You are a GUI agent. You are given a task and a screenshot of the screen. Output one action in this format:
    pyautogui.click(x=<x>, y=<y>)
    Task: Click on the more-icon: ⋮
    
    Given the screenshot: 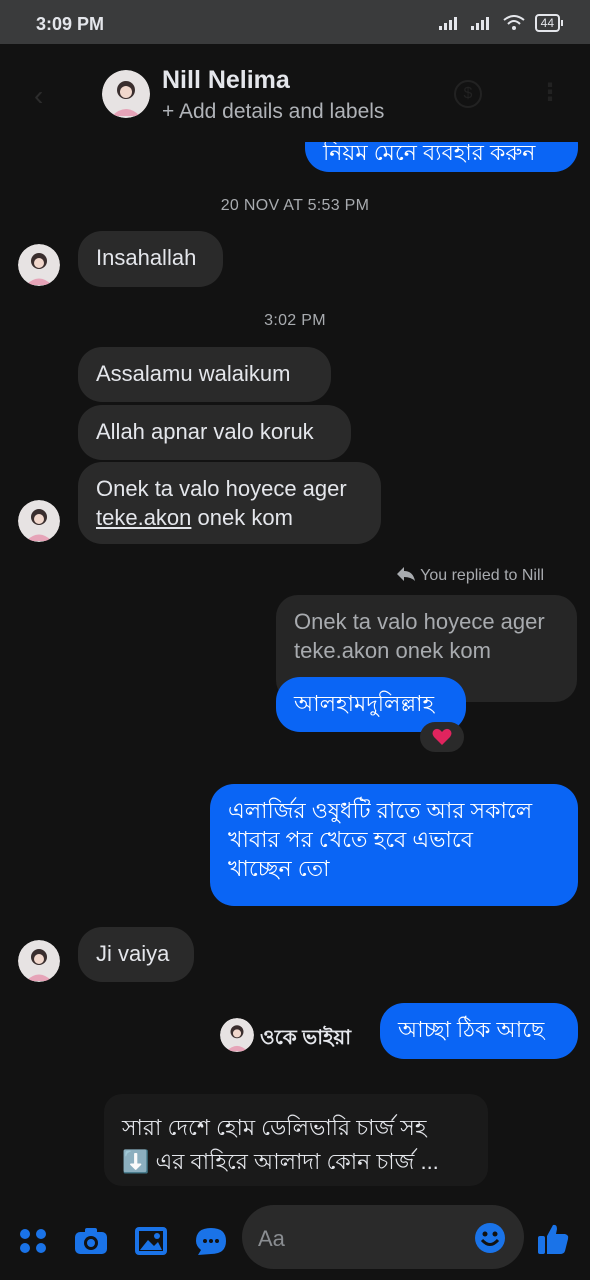 What is the action you would take?
    pyautogui.click(x=550, y=92)
    